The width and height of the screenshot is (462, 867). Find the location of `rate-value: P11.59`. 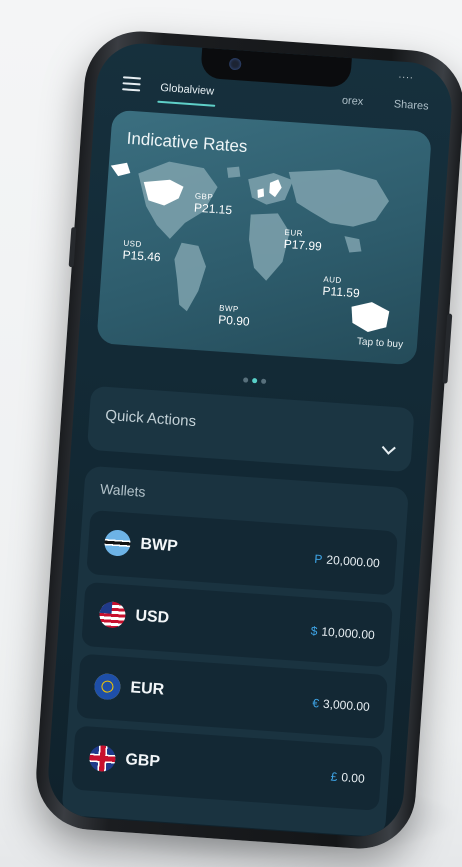

rate-value: P11.59 is located at coordinates (341, 292).